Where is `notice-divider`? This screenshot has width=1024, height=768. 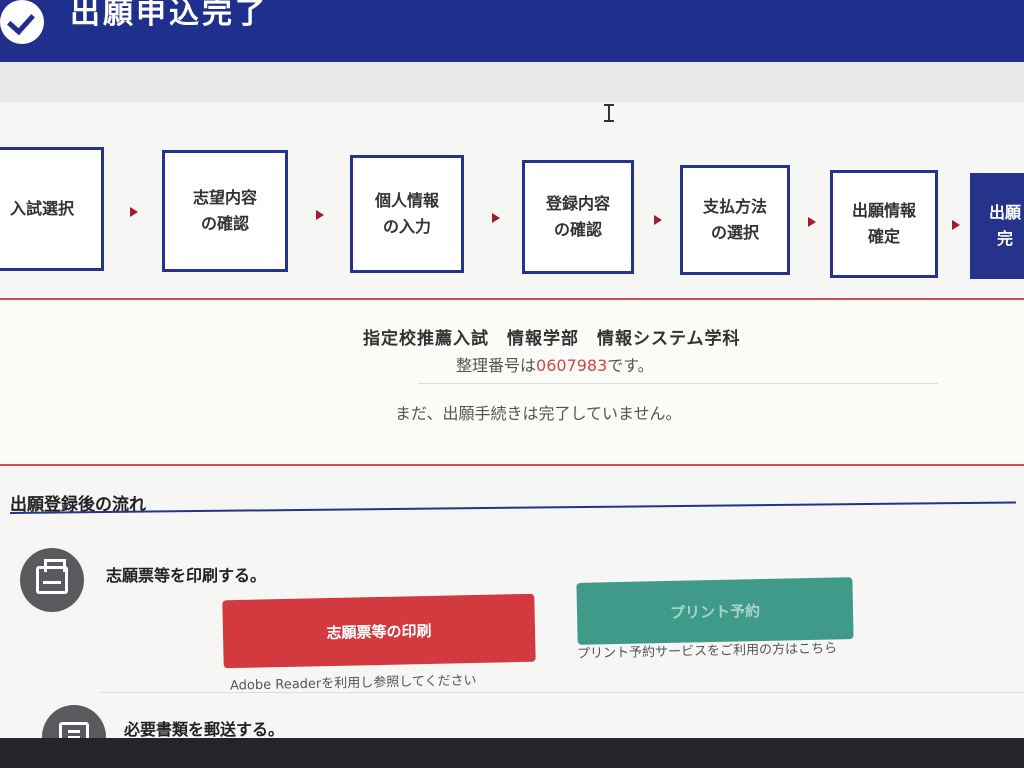
notice-divider is located at coordinates (678, 383).